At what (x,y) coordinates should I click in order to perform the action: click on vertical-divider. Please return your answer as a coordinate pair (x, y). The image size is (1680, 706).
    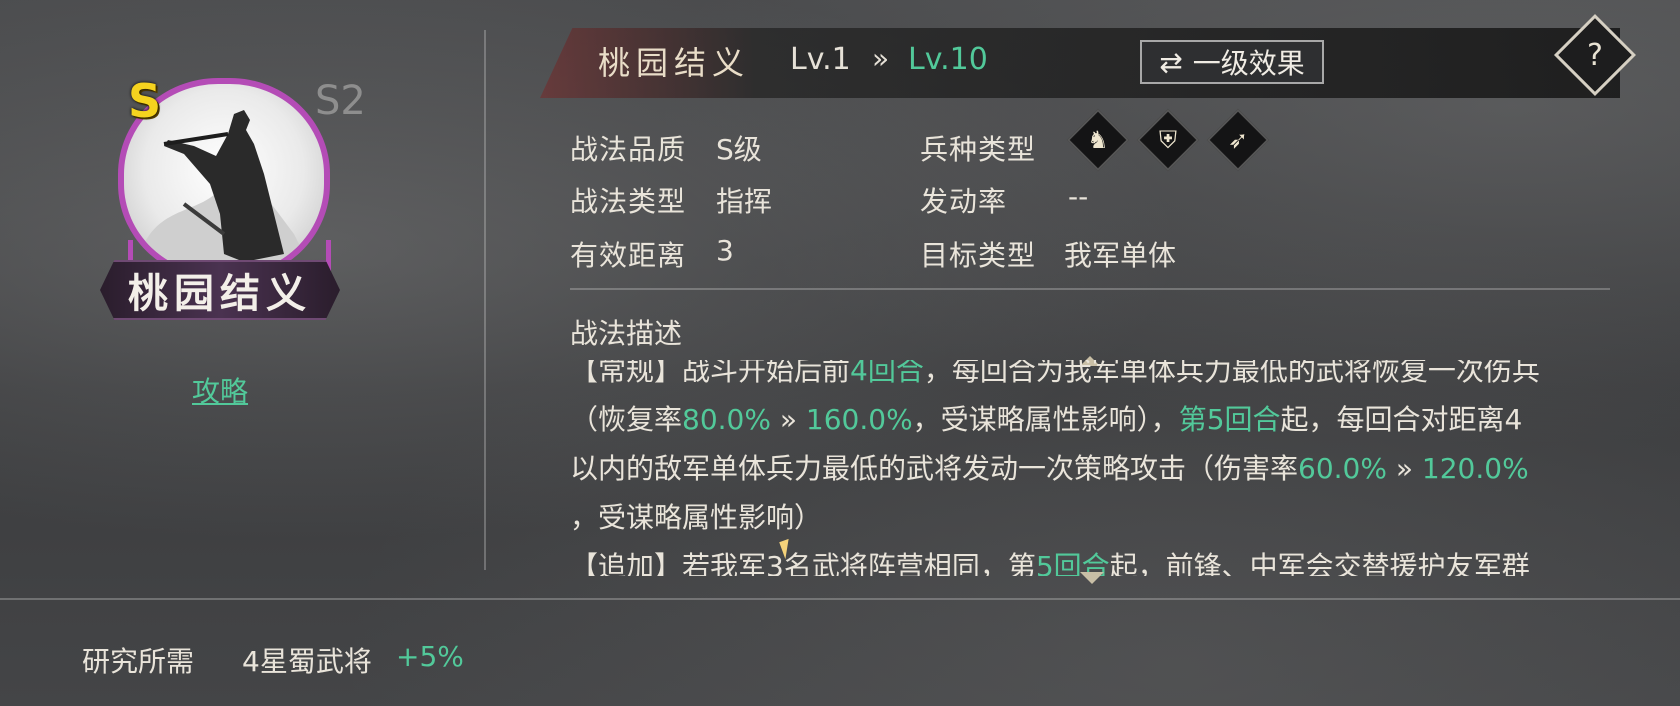
    Looking at the image, I should click on (485, 300).